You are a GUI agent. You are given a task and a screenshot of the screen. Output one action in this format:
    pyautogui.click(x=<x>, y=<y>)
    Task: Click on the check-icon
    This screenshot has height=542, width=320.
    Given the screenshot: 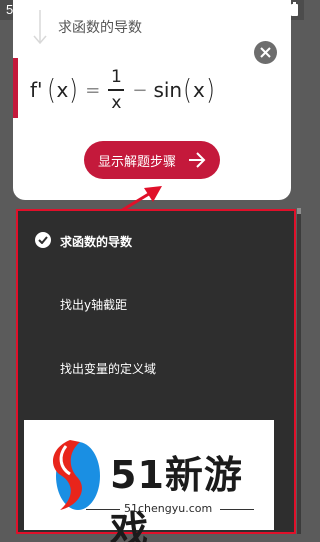 What is the action you would take?
    pyautogui.click(x=43, y=240)
    